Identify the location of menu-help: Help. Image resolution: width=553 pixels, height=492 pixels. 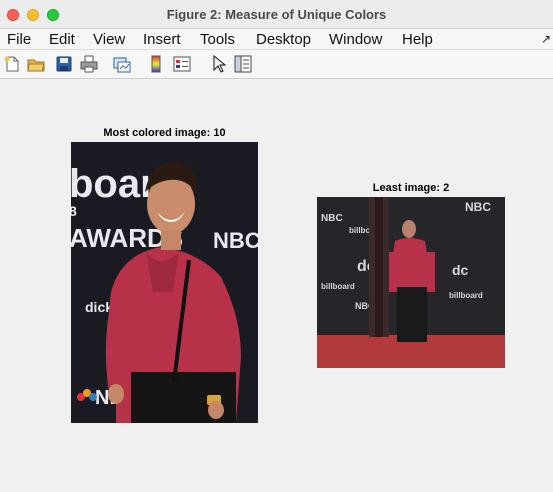
(417, 39).